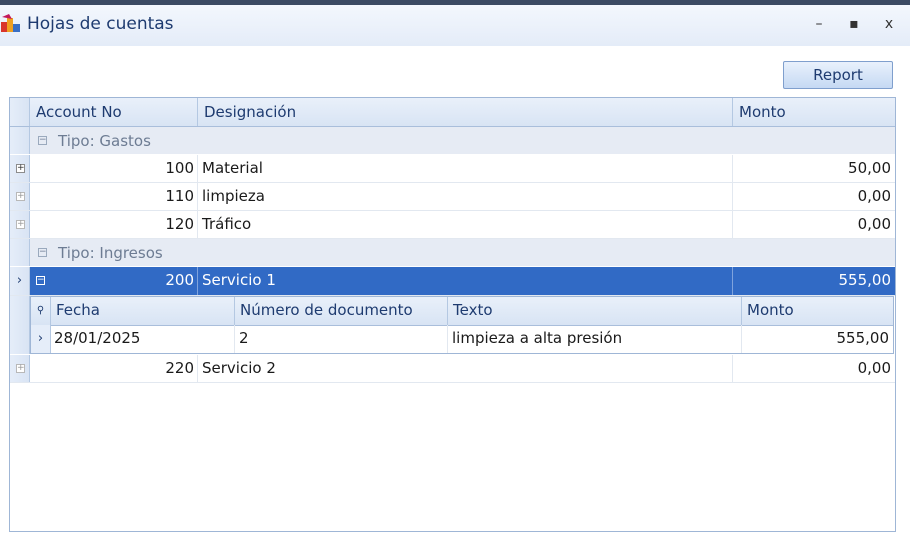  I want to click on account-no-cell: 100, so click(114, 168).